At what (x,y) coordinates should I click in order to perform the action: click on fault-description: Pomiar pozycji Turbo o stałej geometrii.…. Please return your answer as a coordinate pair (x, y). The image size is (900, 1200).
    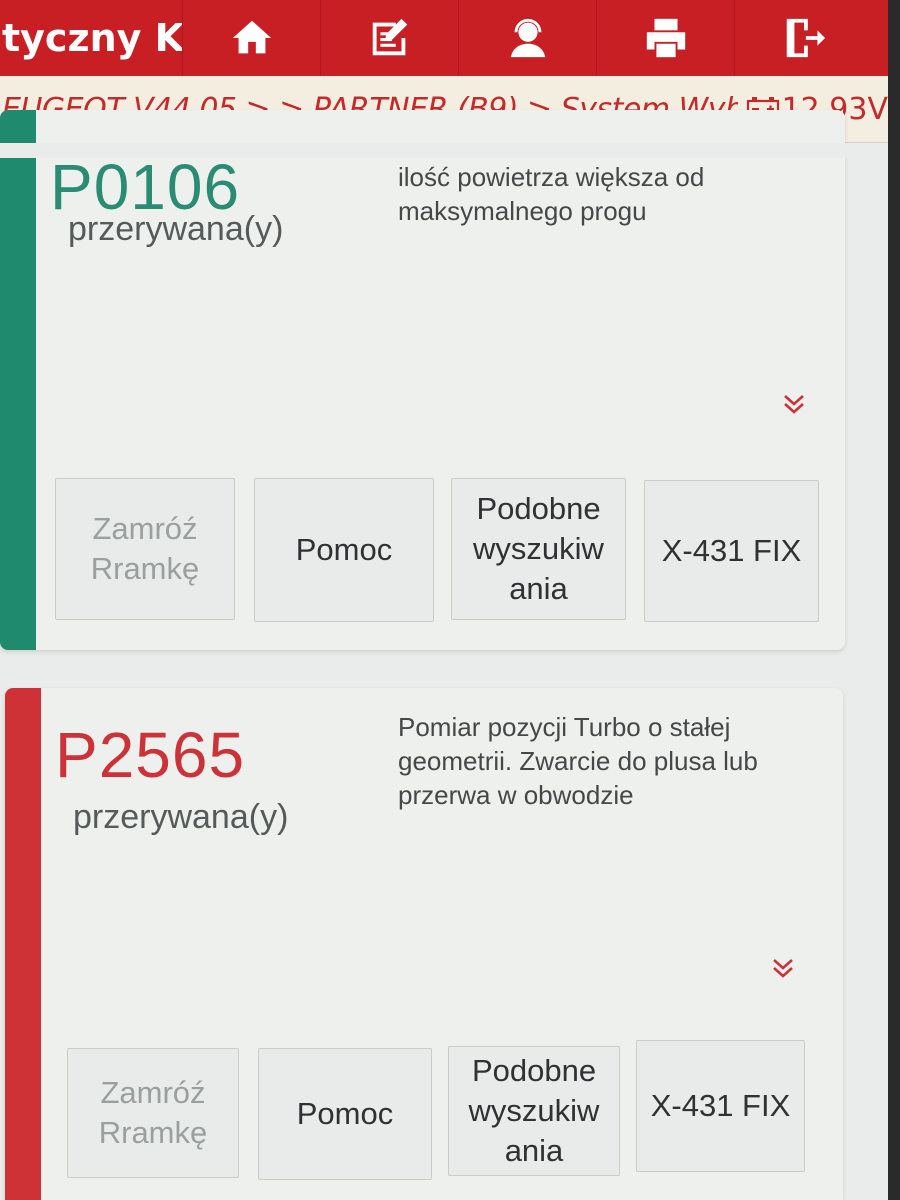
    Looking at the image, I should click on (578, 761).